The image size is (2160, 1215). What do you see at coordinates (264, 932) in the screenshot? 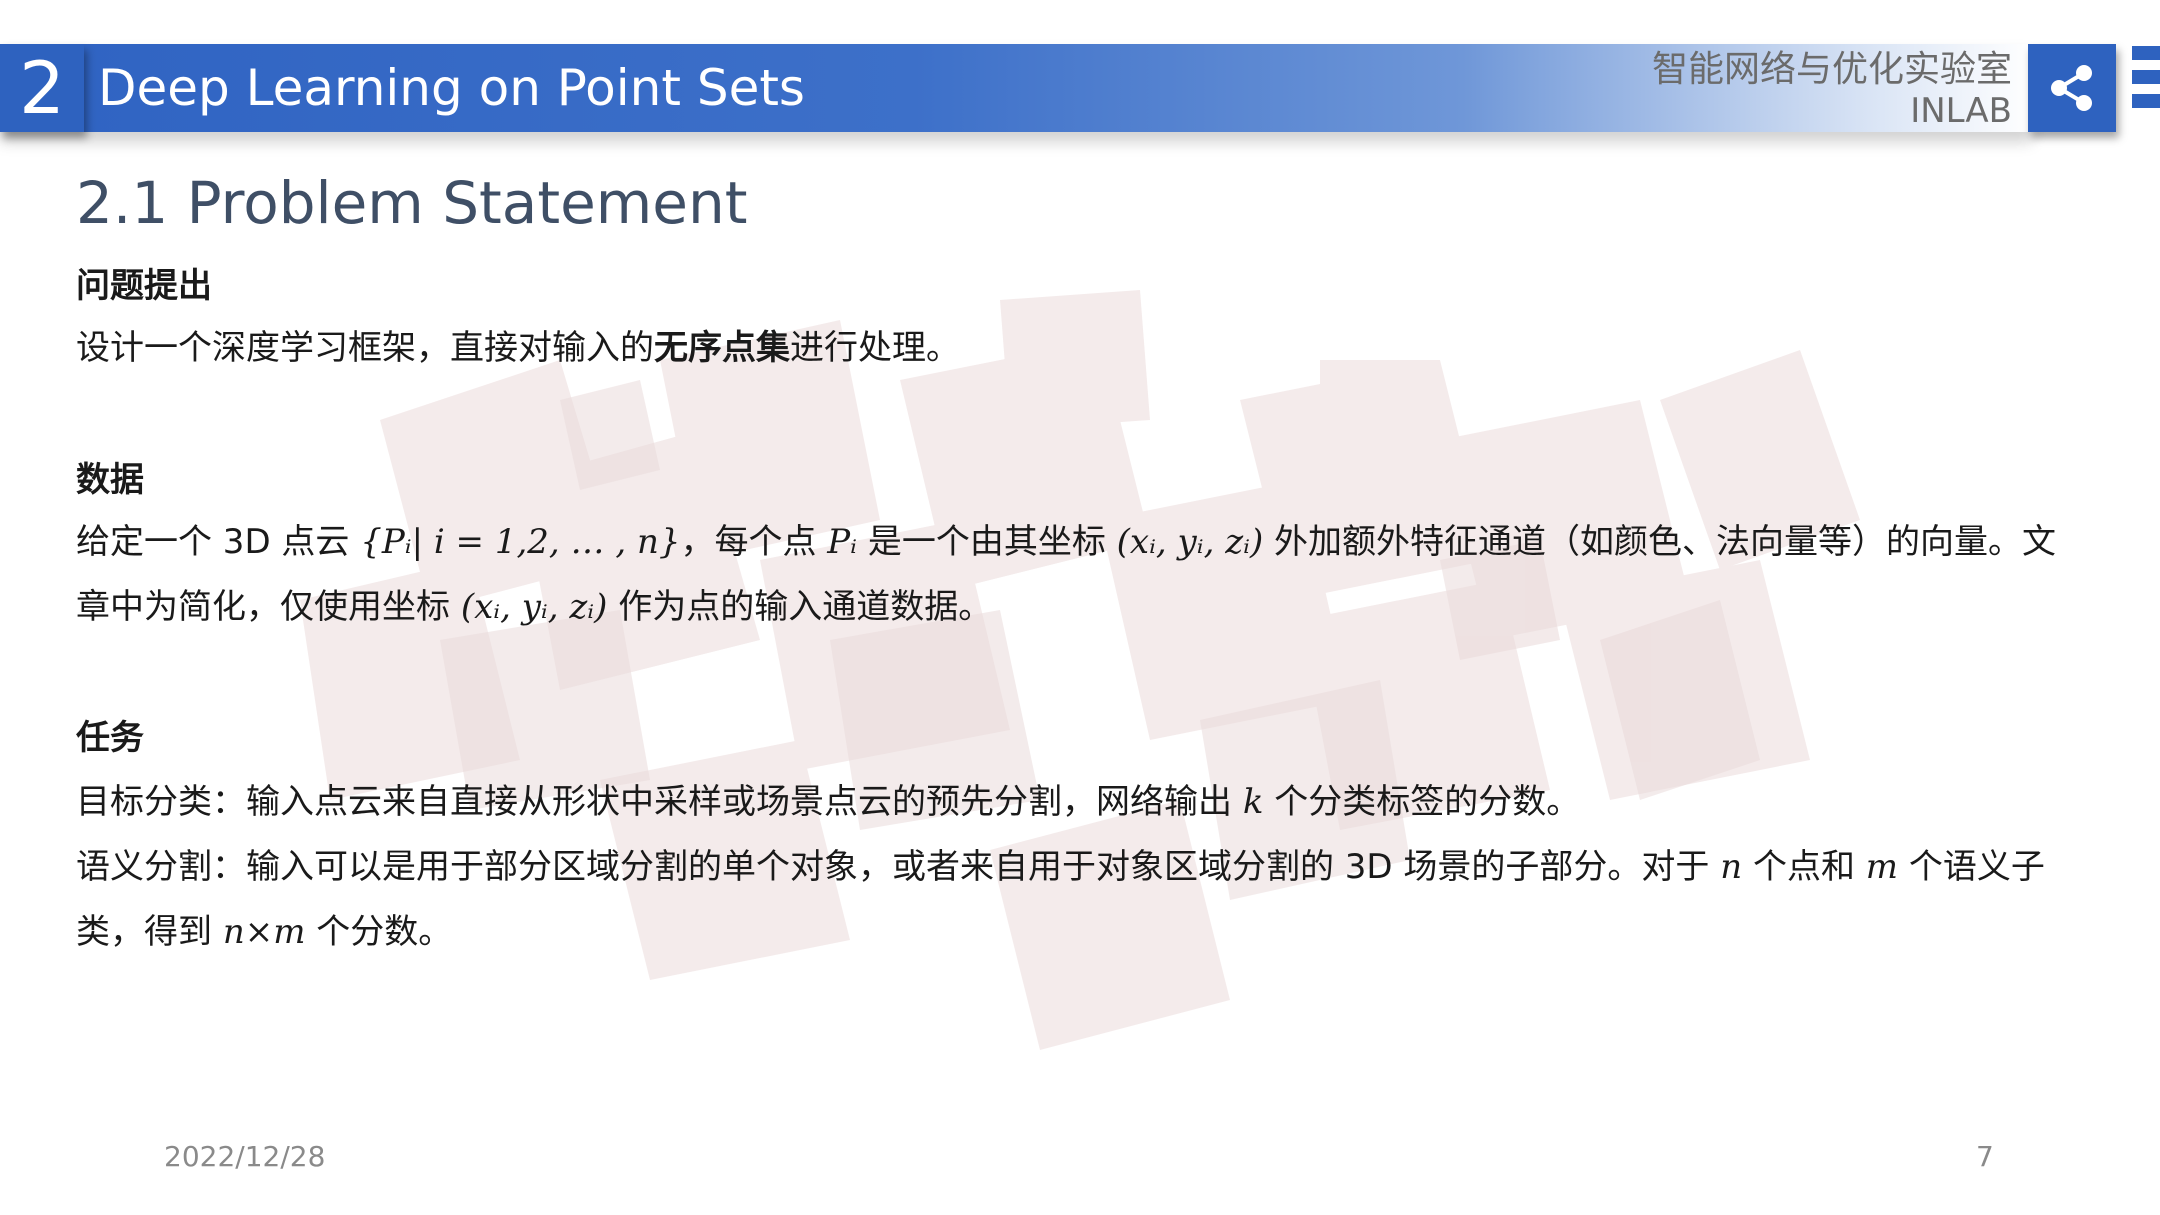
I see `nm-expression: n×m` at bounding box center [264, 932].